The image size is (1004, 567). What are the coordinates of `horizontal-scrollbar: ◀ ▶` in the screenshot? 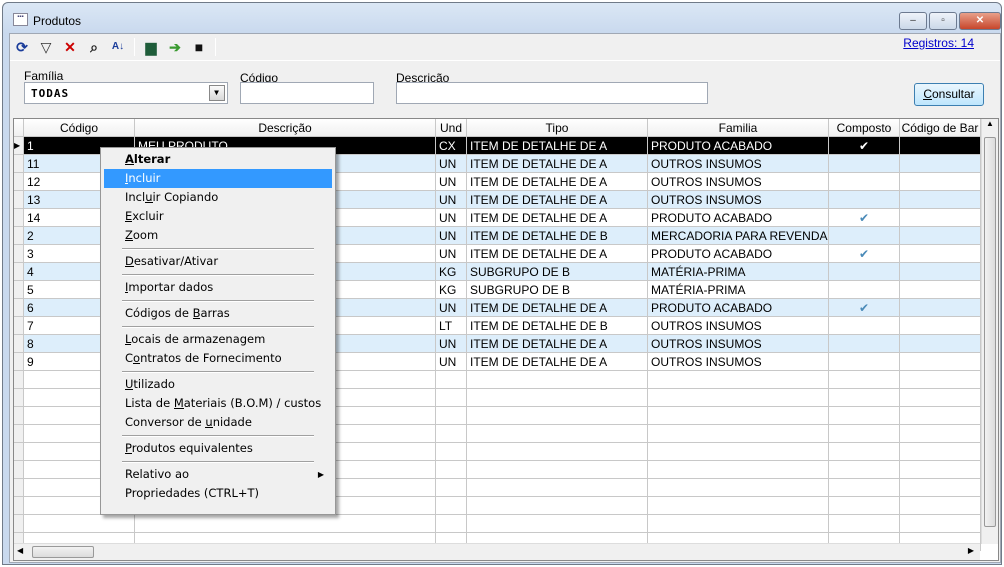 It's located at (497, 551).